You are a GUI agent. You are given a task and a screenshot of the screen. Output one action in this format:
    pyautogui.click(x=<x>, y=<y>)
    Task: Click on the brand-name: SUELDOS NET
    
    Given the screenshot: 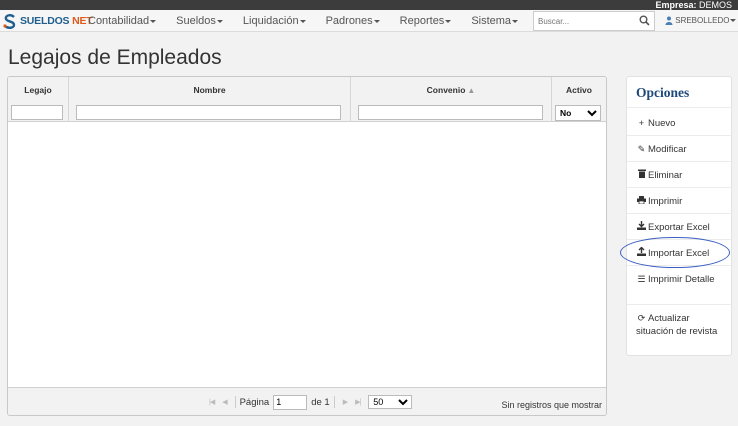 What is the action you would take?
    pyautogui.click(x=56, y=21)
    